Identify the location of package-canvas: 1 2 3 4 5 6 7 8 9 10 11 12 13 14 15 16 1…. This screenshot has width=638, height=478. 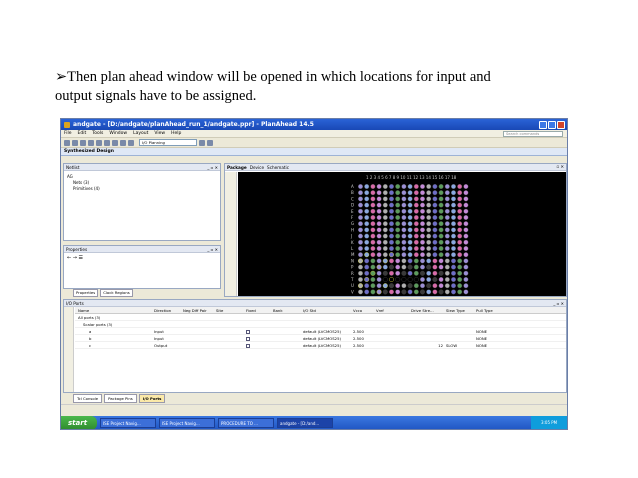
(402, 234).